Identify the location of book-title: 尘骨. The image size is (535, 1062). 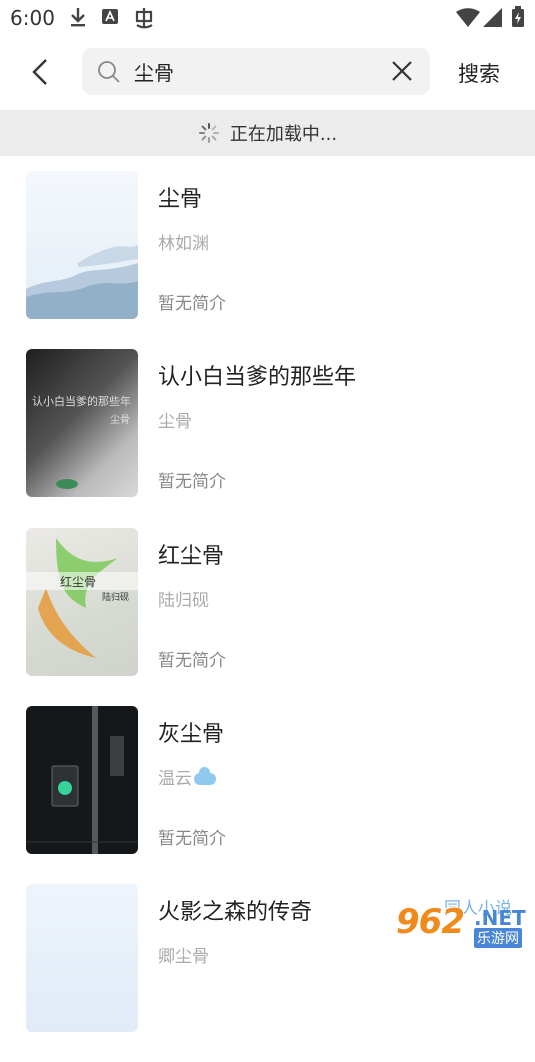
(180, 199).